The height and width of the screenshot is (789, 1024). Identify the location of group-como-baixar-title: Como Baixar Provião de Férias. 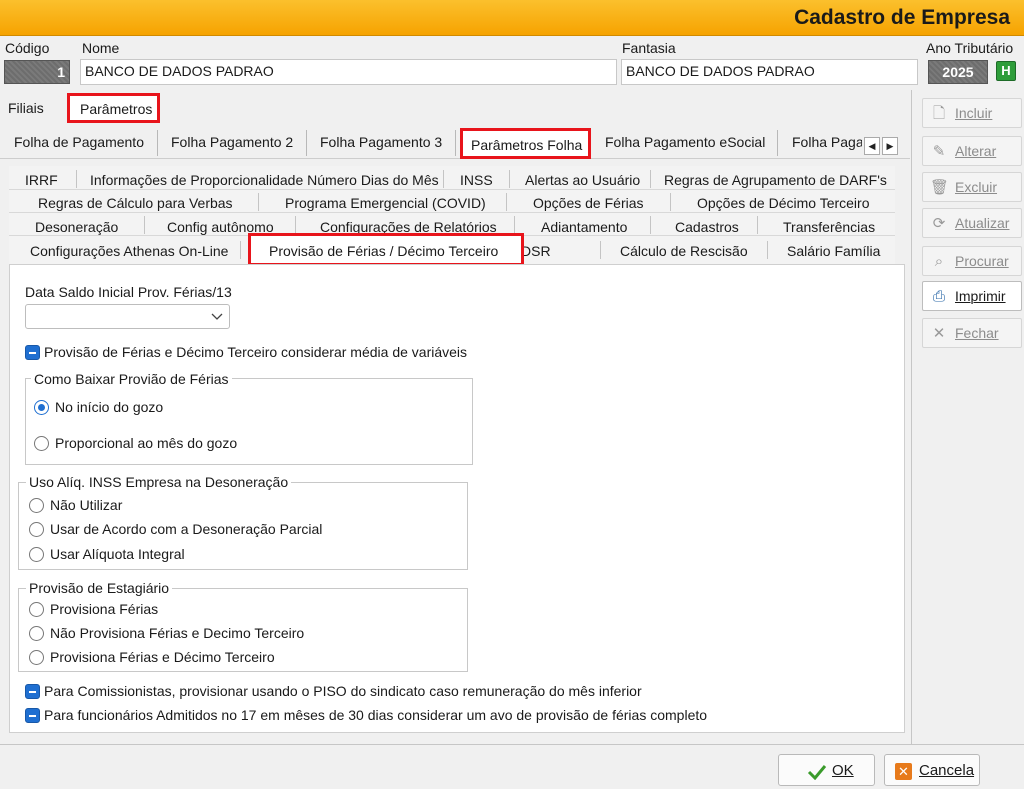
(131, 379).